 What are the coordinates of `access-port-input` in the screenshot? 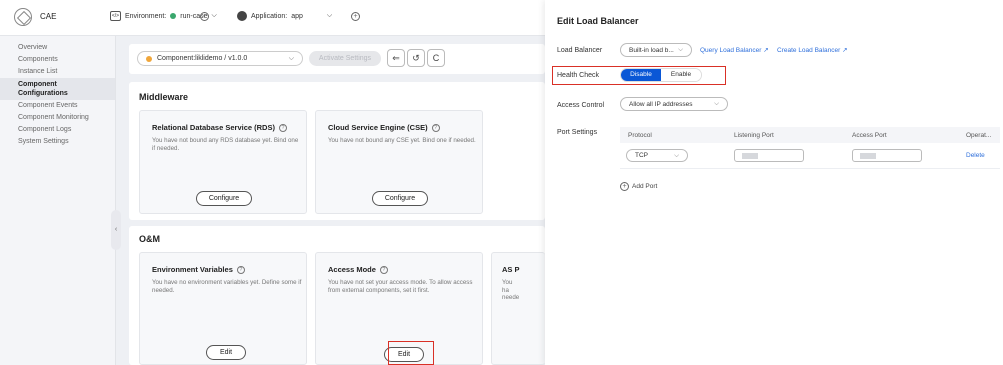 It's located at (887, 155).